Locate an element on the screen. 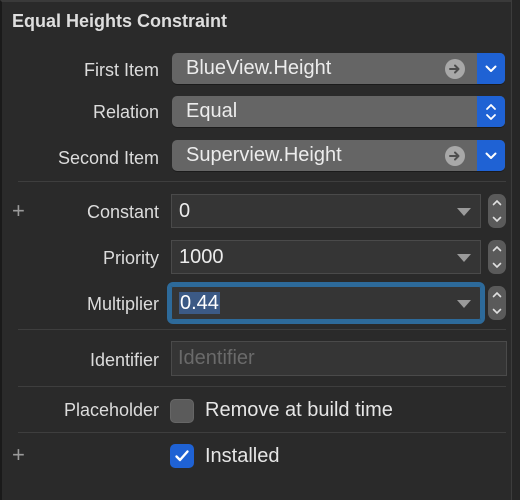  multiplier-label: Multiplier is located at coordinates (122, 304).